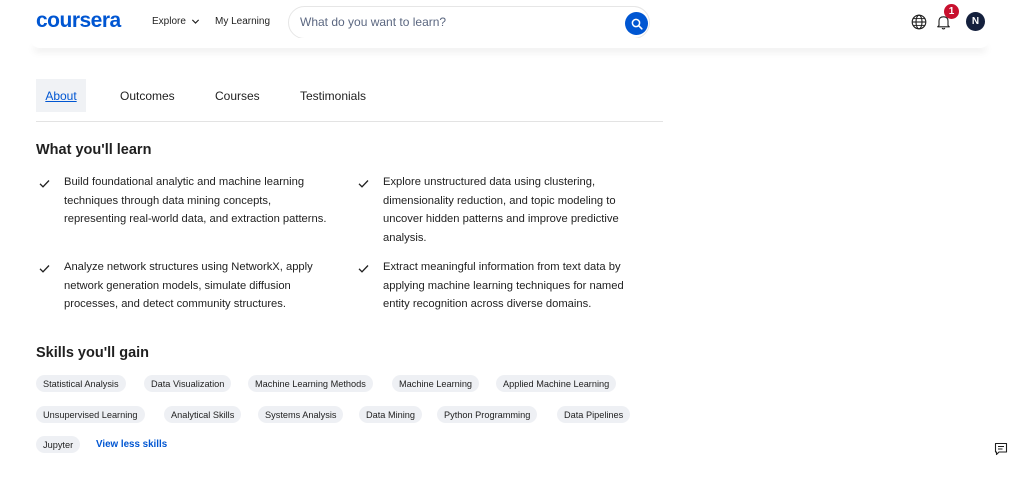 Image resolution: width=1024 pixels, height=479 pixels. Describe the element at coordinates (58, 444) in the screenshot. I see `skill-chip: Jupyter` at that location.